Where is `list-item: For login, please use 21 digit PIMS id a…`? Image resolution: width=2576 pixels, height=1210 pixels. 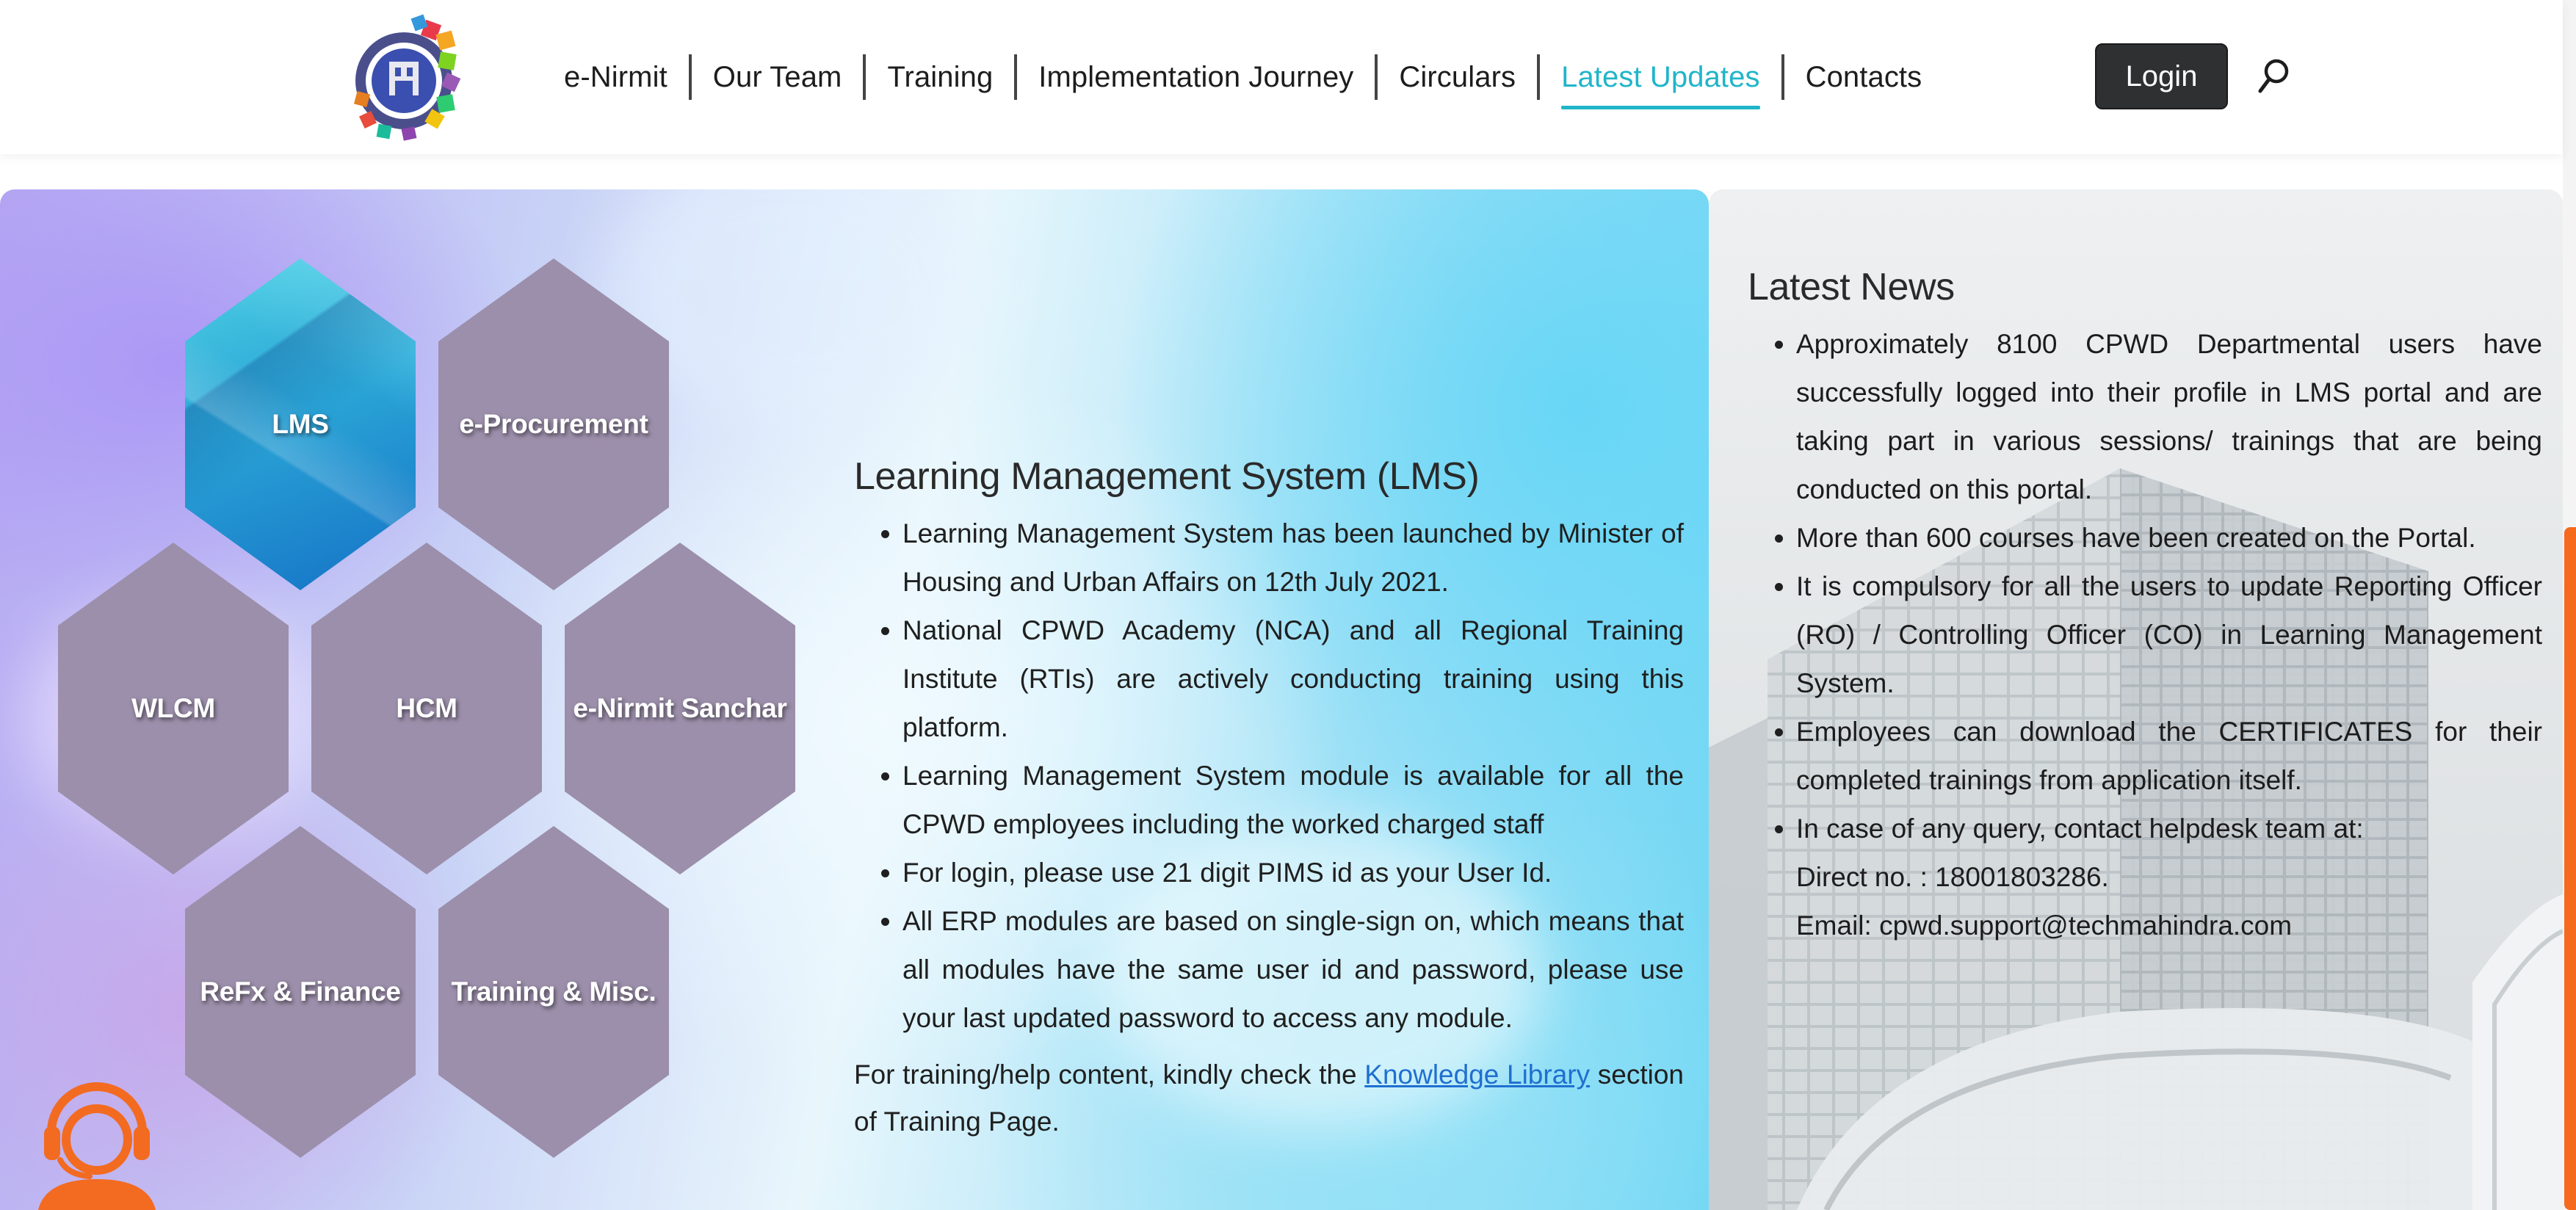
list-item: For login, please use 21 digit PIMS id a… is located at coordinates (1269, 873).